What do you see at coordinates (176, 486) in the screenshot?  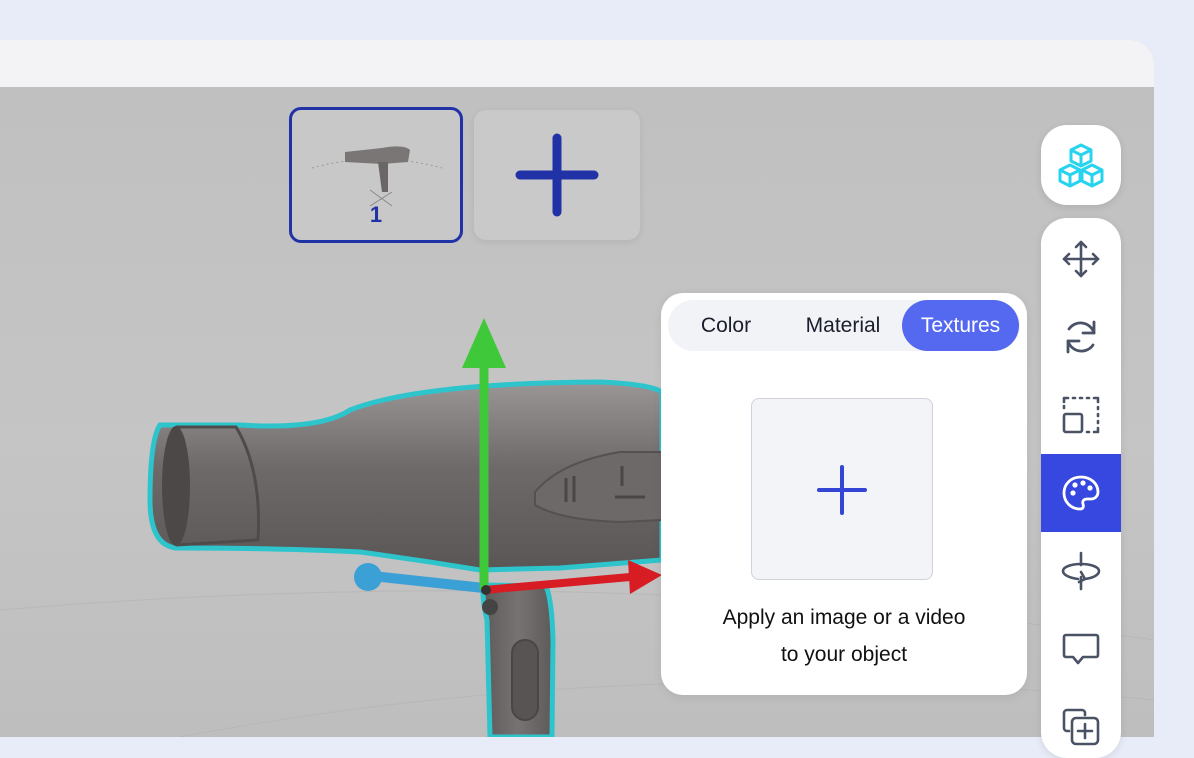 I see `dryer-nozzle` at bounding box center [176, 486].